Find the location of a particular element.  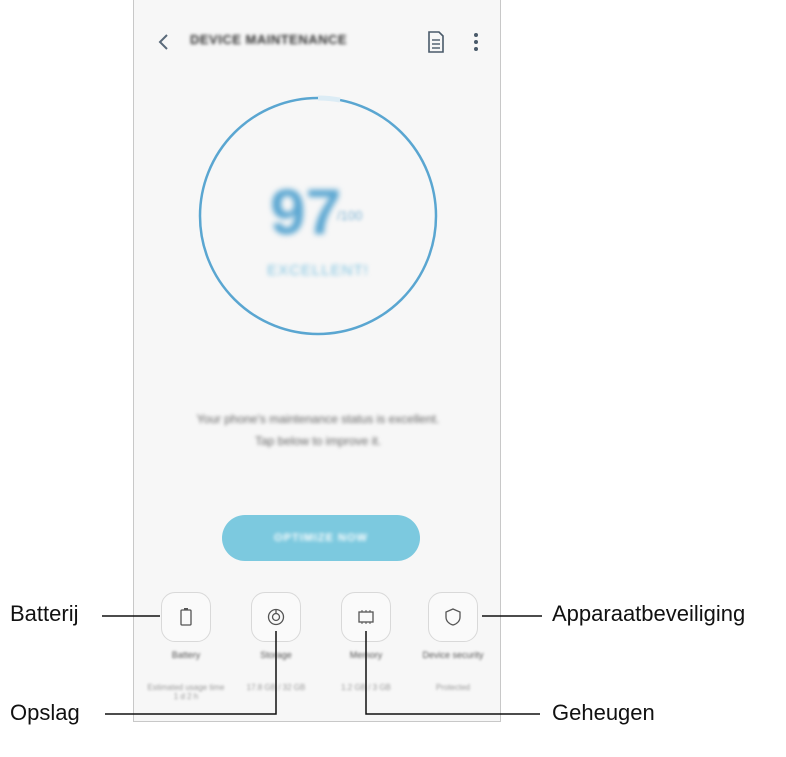

callout-memory: Geheugen is located at coordinates (603, 712).